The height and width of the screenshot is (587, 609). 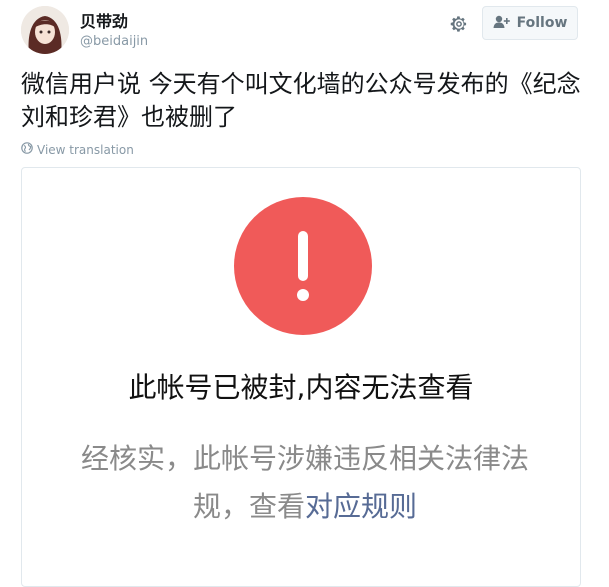 I want to click on blocked-body: 经核实，此帐号涉嫌违反相关法律法规，查看对应规则, so click(x=305, y=483).